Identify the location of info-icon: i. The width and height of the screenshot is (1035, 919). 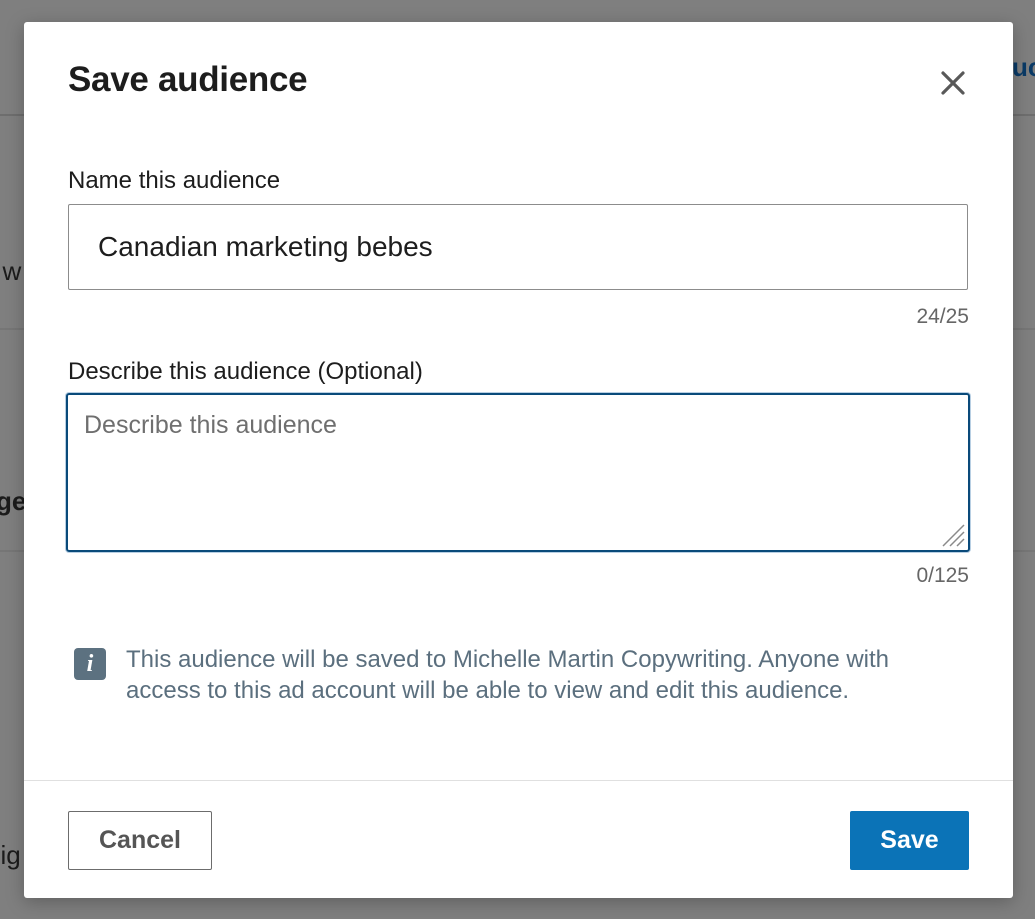
(90, 664).